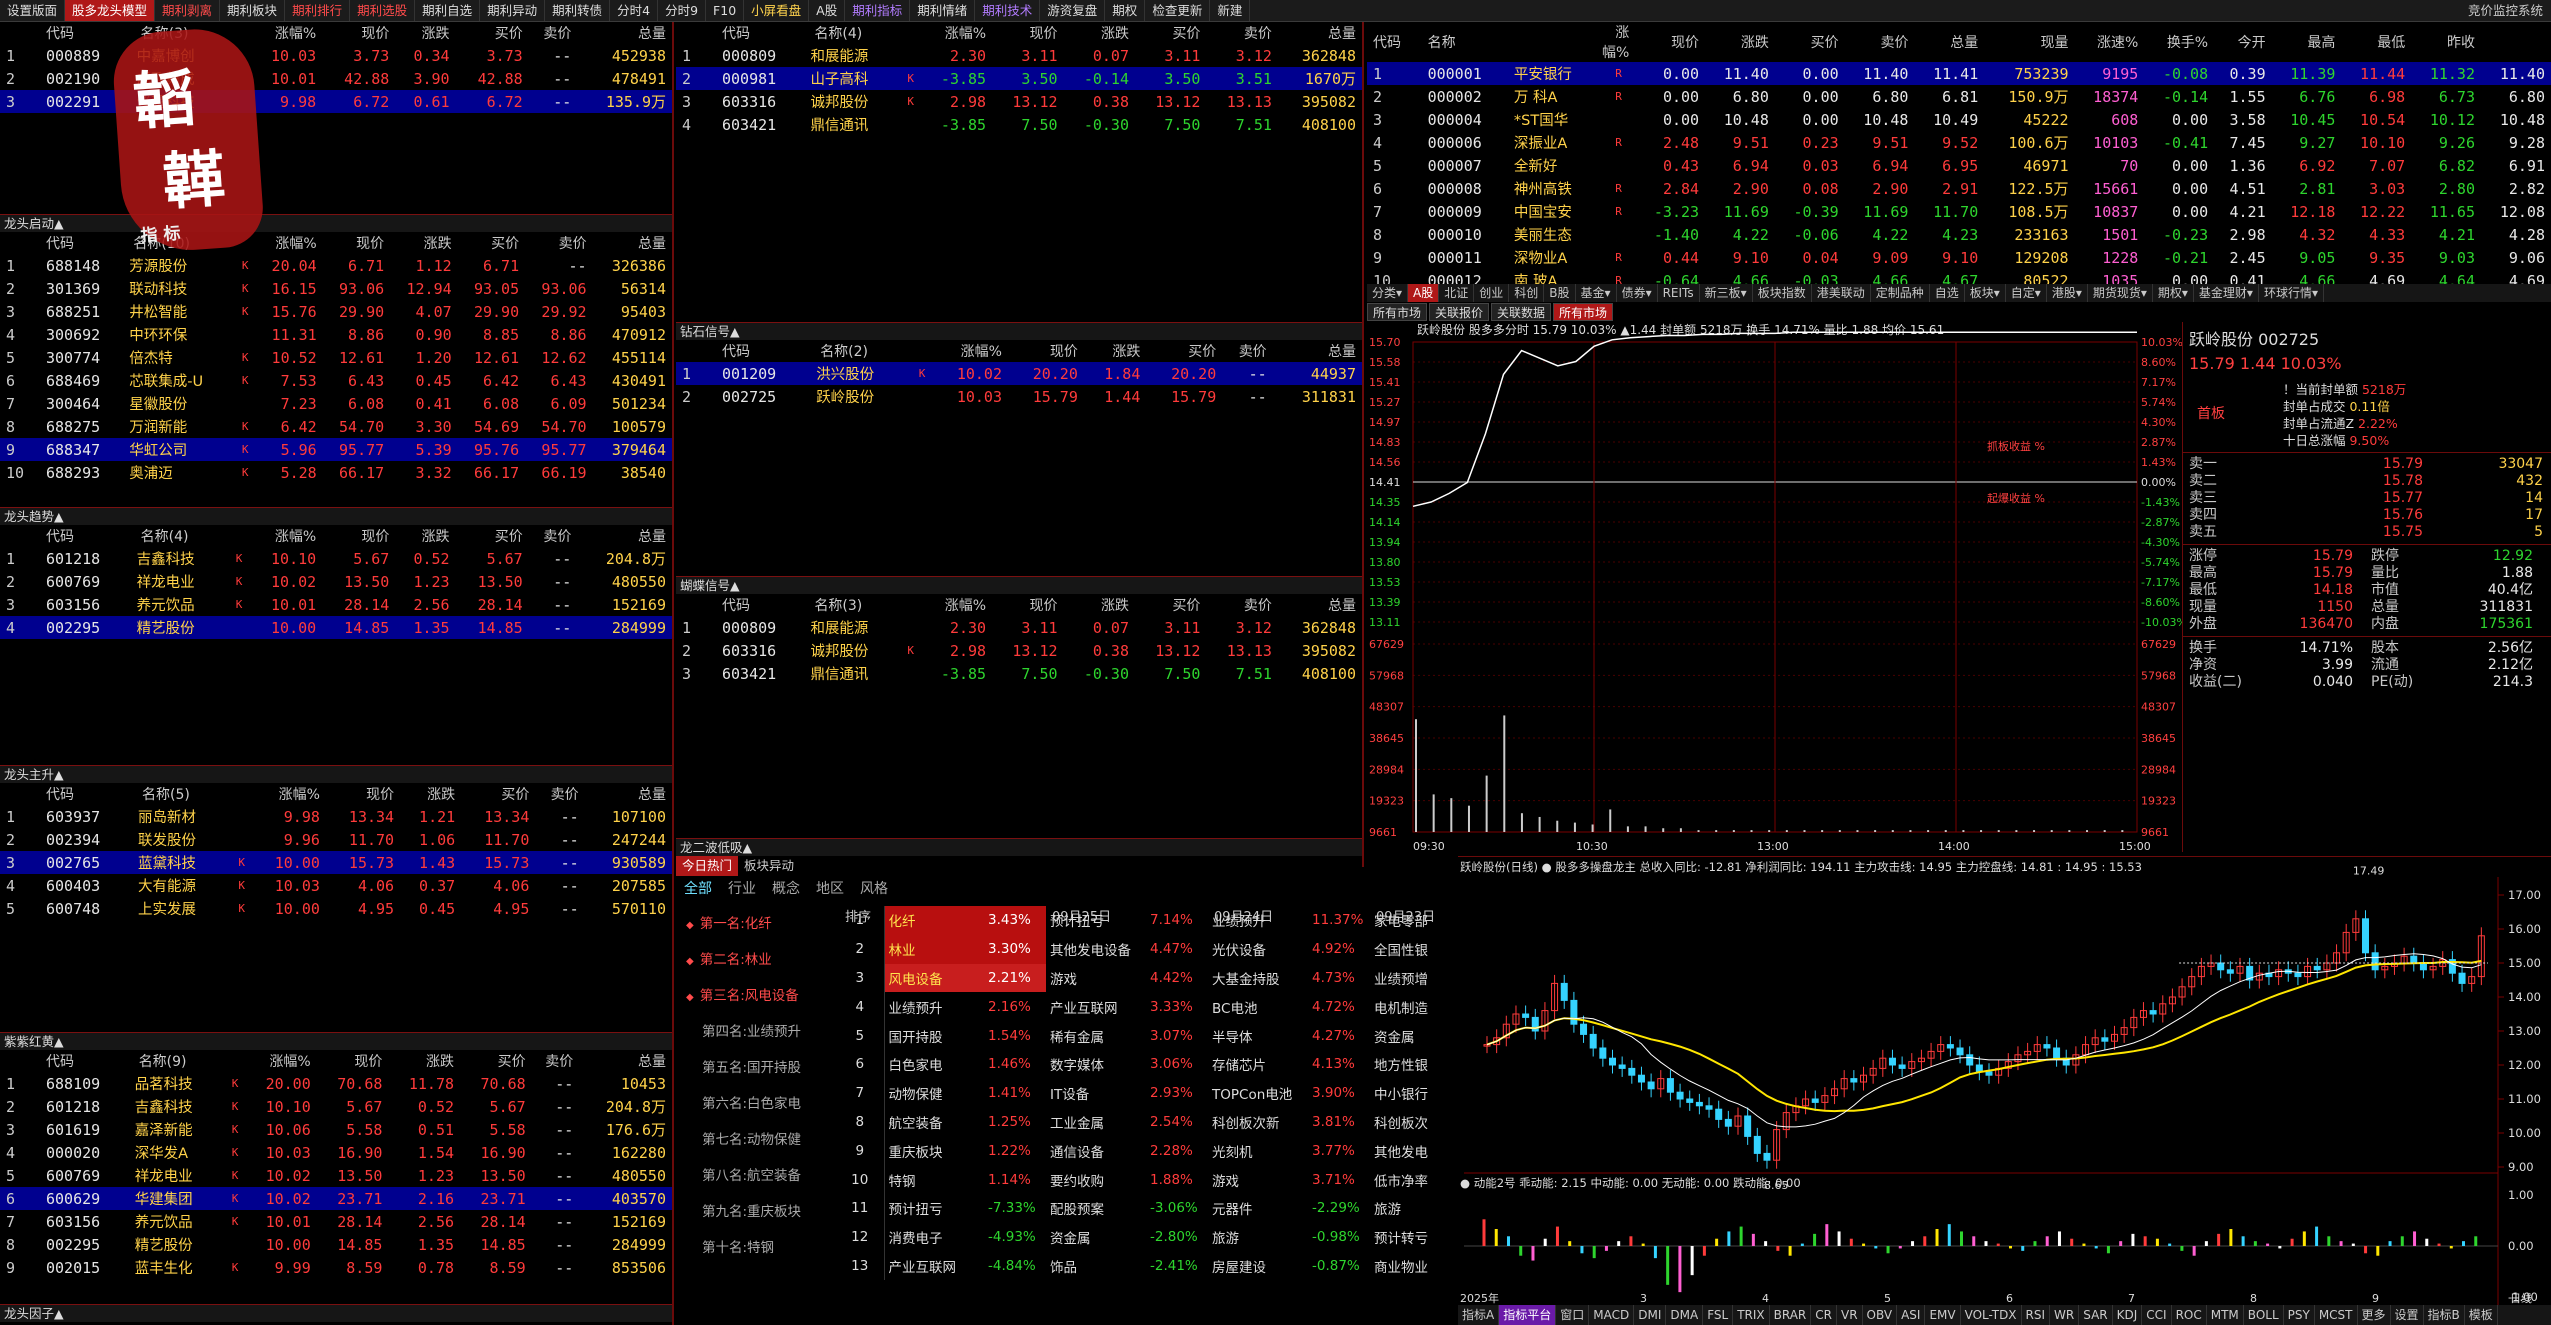 The height and width of the screenshot is (1325, 2551). What do you see at coordinates (1650, 1315) in the screenshot?
I see `indicator-tab: DMI` at bounding box center [1650, 1315].